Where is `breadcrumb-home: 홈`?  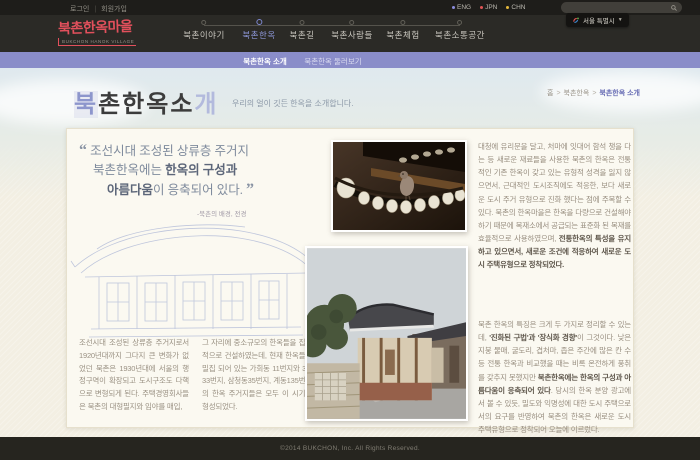
breadcrumb-home: 홈 is located at coordinates (550, 93).